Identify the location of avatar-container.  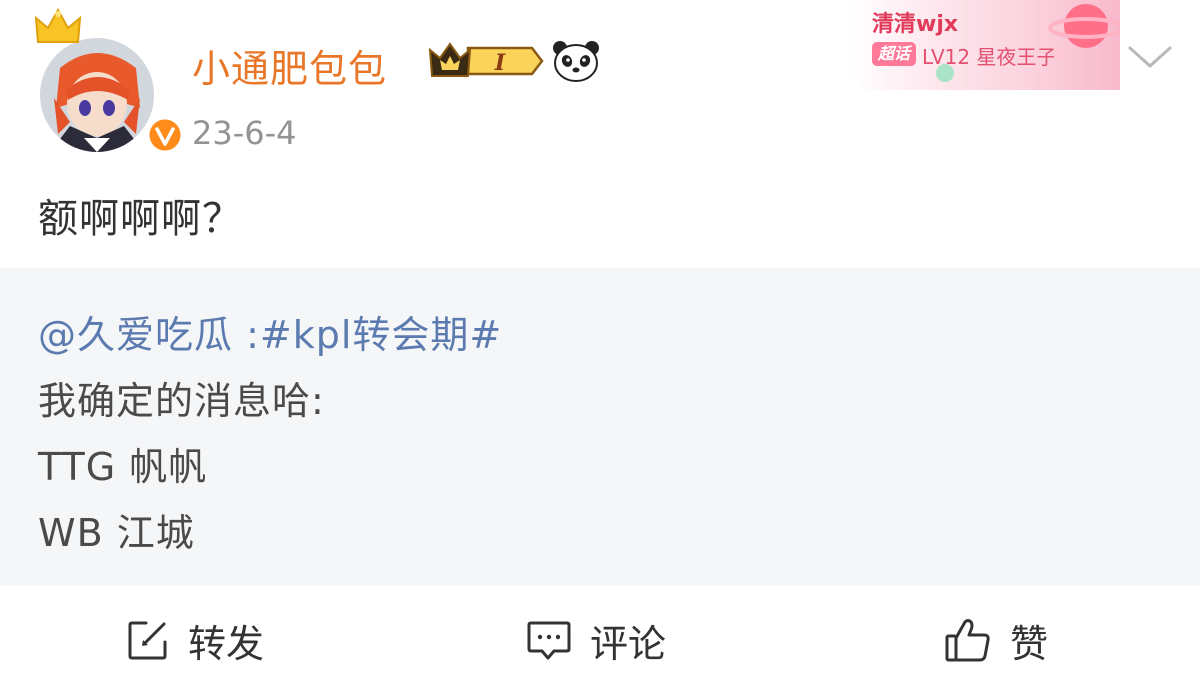
(106, 81).